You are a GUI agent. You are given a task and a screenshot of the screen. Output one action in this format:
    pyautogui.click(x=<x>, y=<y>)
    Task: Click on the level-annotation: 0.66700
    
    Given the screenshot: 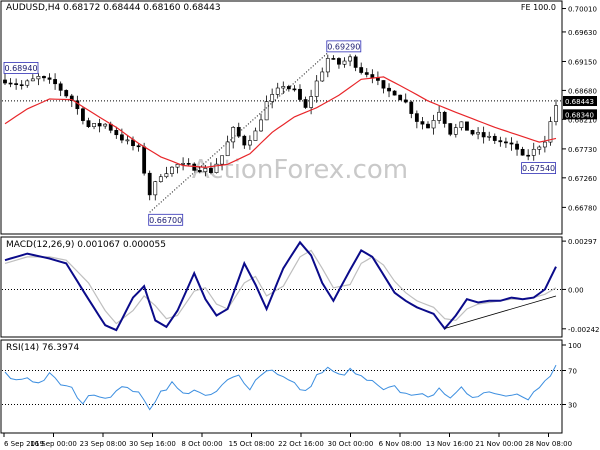 What is the action you would take?
    pyautogui.click(x=166, y=219)
    